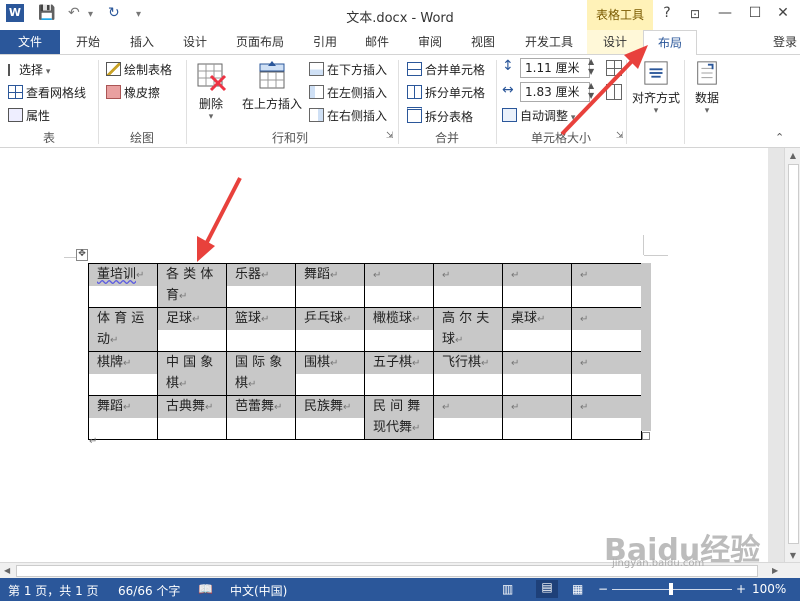 This screenshot has width=800, height=601. I want to click on table-cell: 体 育 运 动↵, so click(123, 329).